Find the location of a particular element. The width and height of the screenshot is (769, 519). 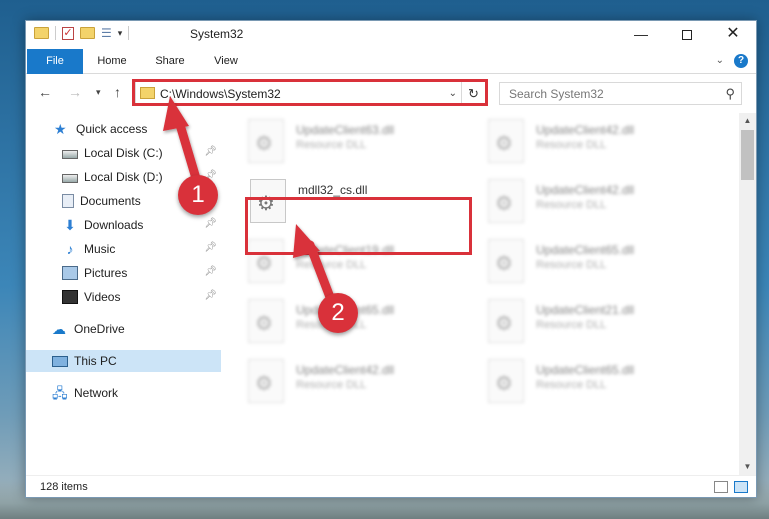

sidebar-item-label: Pictures is located at coordinates (106, 273).